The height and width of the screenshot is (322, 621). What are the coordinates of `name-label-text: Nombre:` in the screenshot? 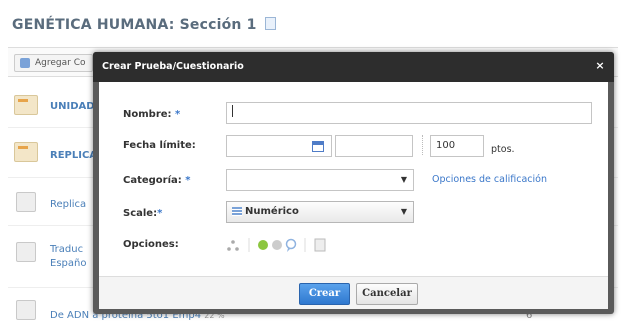 It's located at (147, 114).